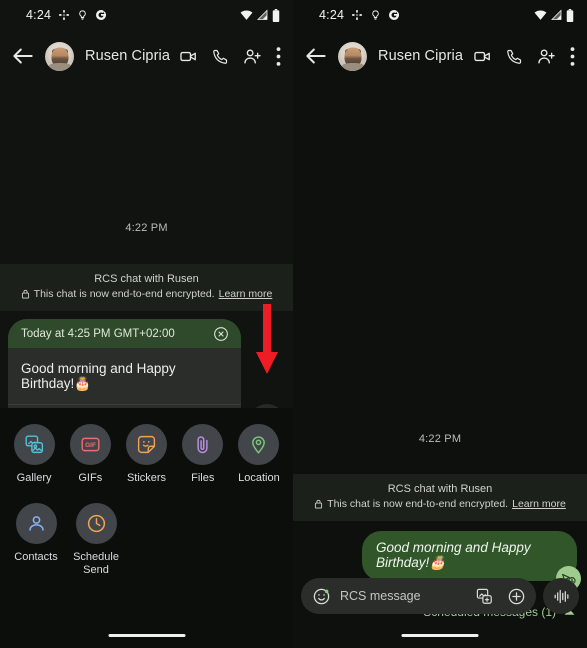 Image resolution: width=587 pixels, height=648 pixels. Describe the element at coordinates (203, 478) in the screenshot. I see `attachment-label: Files` at that location.